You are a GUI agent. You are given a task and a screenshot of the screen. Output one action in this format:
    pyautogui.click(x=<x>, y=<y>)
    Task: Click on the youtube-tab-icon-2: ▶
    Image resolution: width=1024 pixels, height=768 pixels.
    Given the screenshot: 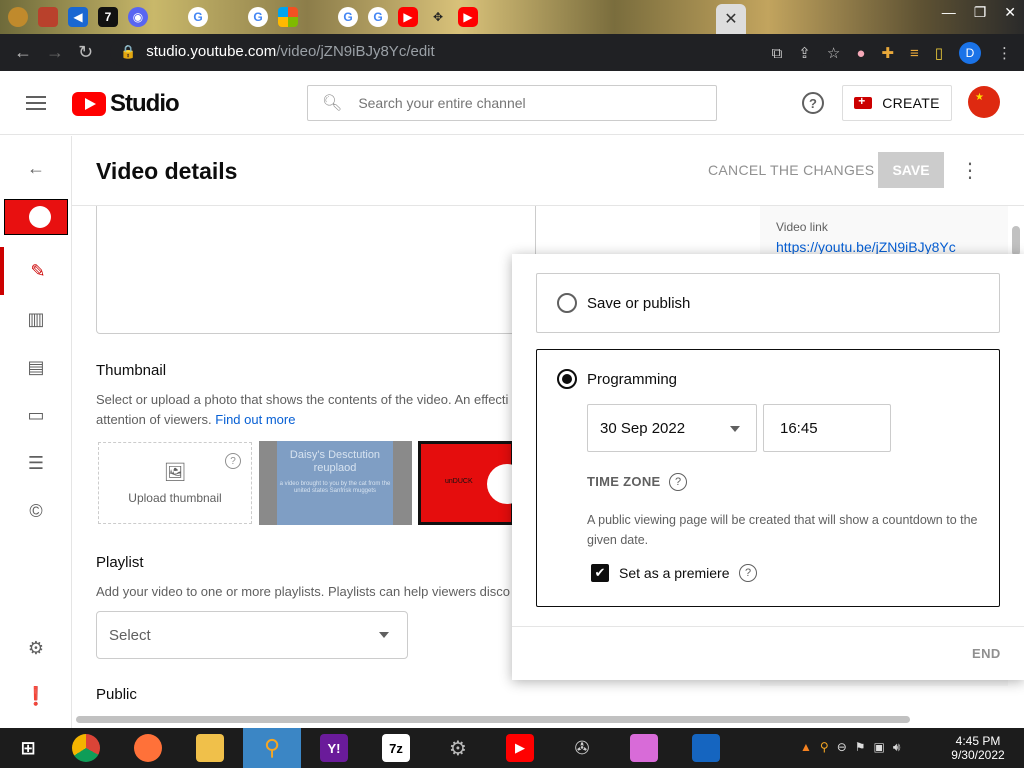 What is the action you would take?
    pyautogui.click(x=468, y=17)
    